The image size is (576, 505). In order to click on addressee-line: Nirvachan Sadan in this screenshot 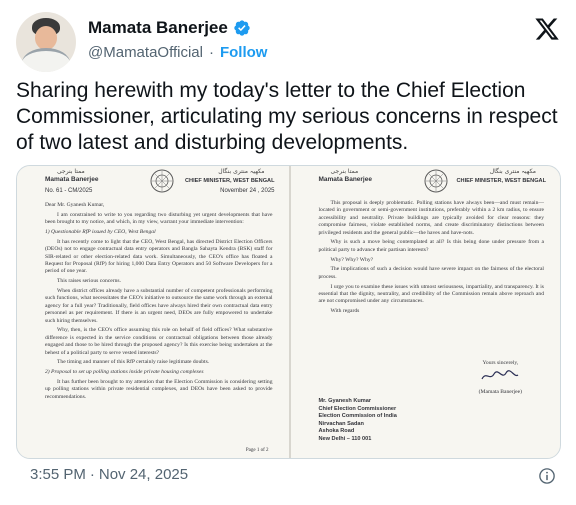, I will do `click(341, 423)`.